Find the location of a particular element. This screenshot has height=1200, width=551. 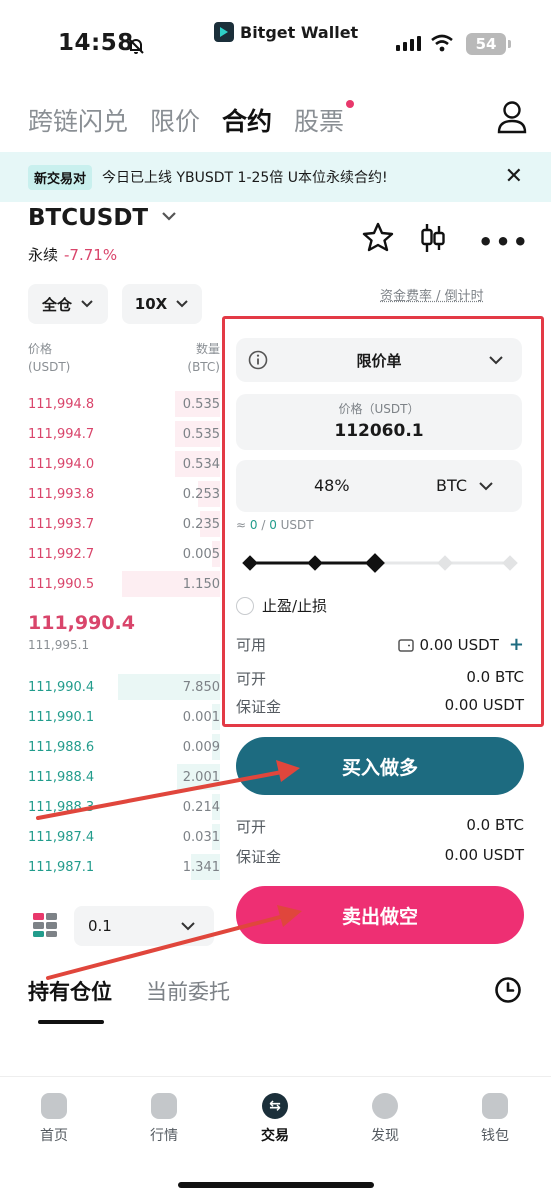

tab-holdings: 持有仓位 is located at coordinates (70, 991).